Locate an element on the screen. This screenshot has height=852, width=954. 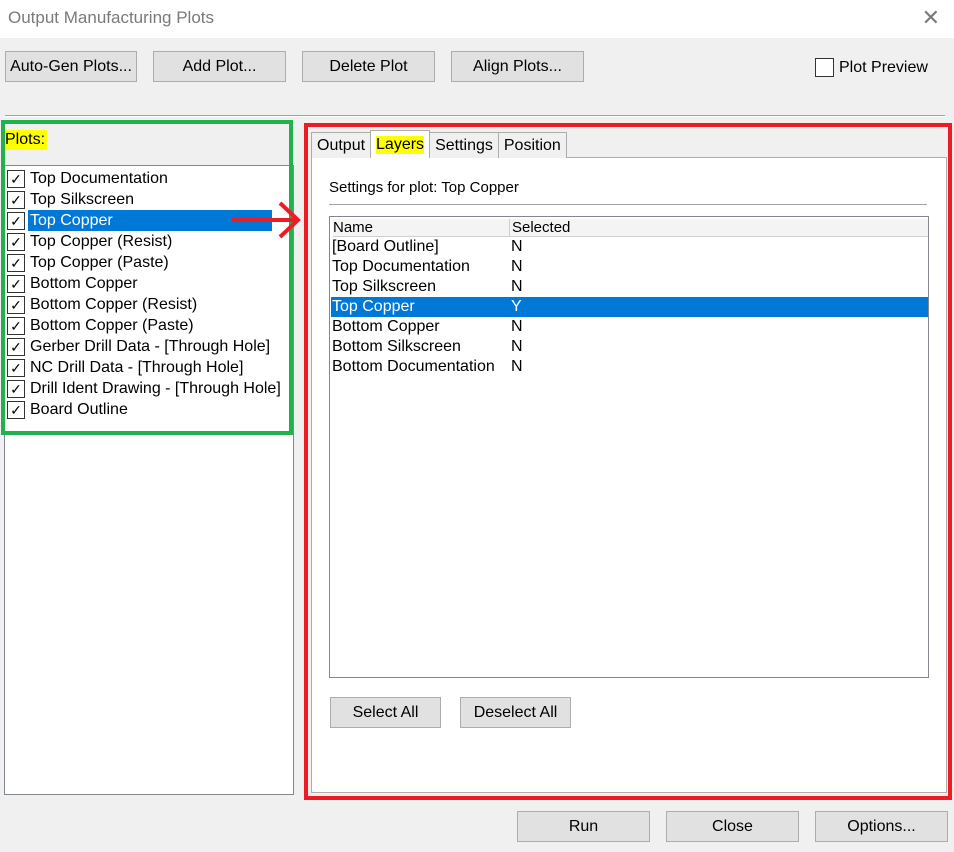
delete-plot-button: Delete Plot is located at coordinates (368, 66).